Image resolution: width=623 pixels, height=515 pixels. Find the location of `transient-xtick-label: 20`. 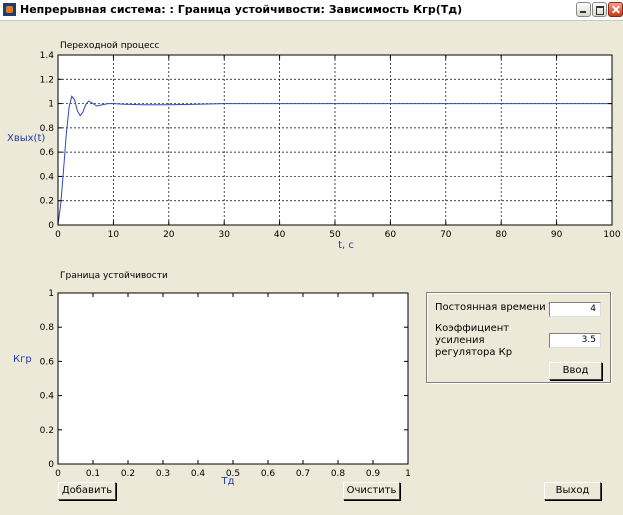

transient-xtick-label: 20 is located at coordinates (169, 235).